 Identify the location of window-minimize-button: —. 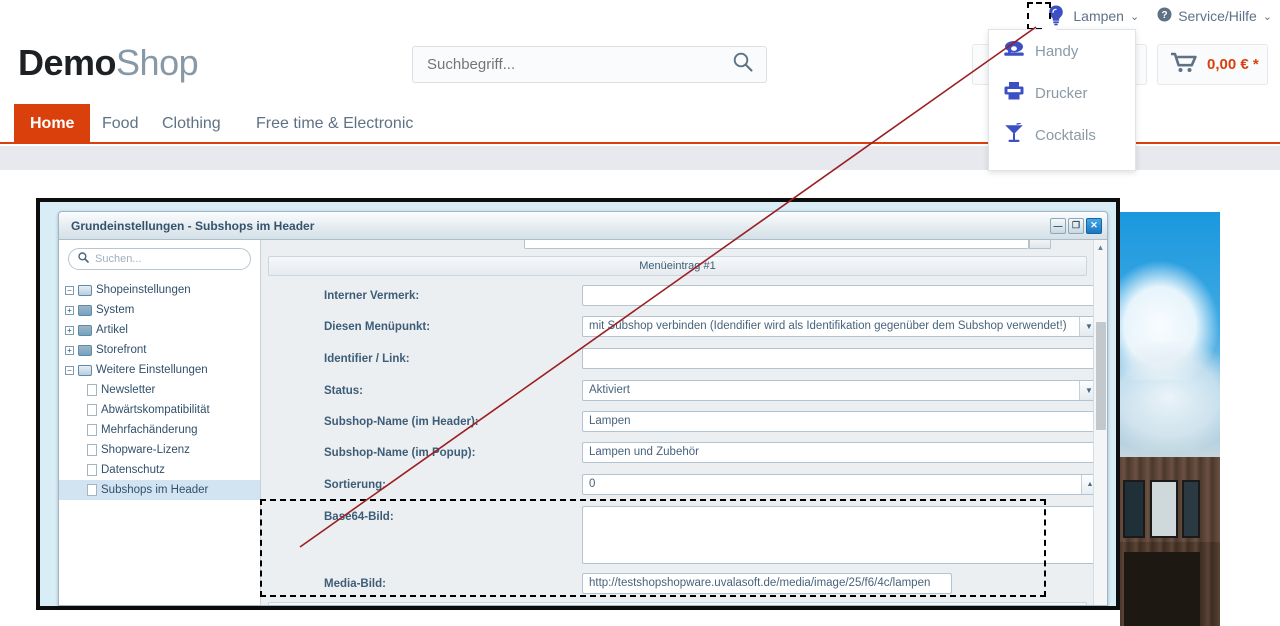
(1058, 225).